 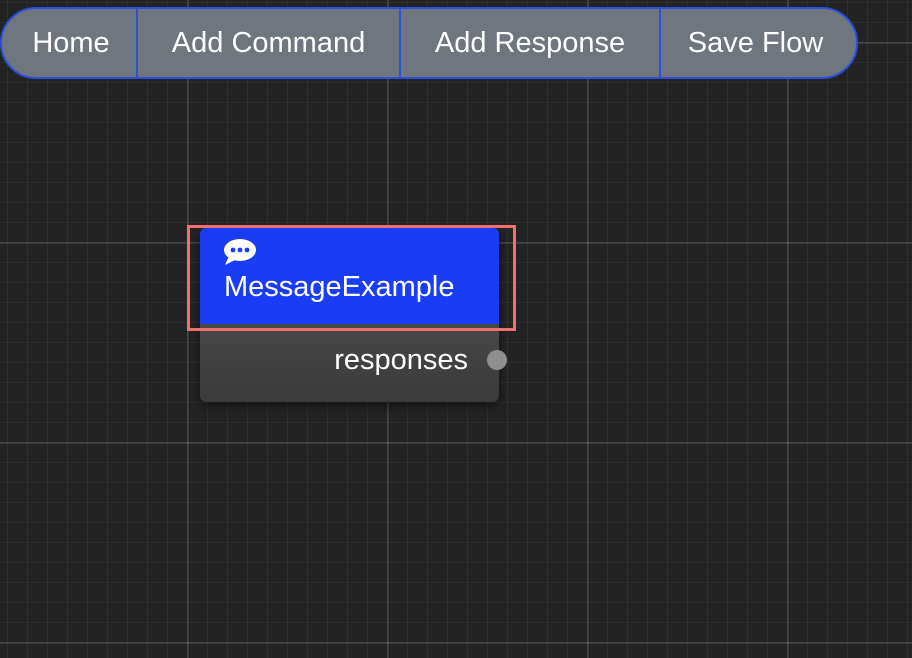 What do you see at coordinates (339, 287) in the screenshot?
I see `node-title: MessageExample` at bounding box center [339, 287].